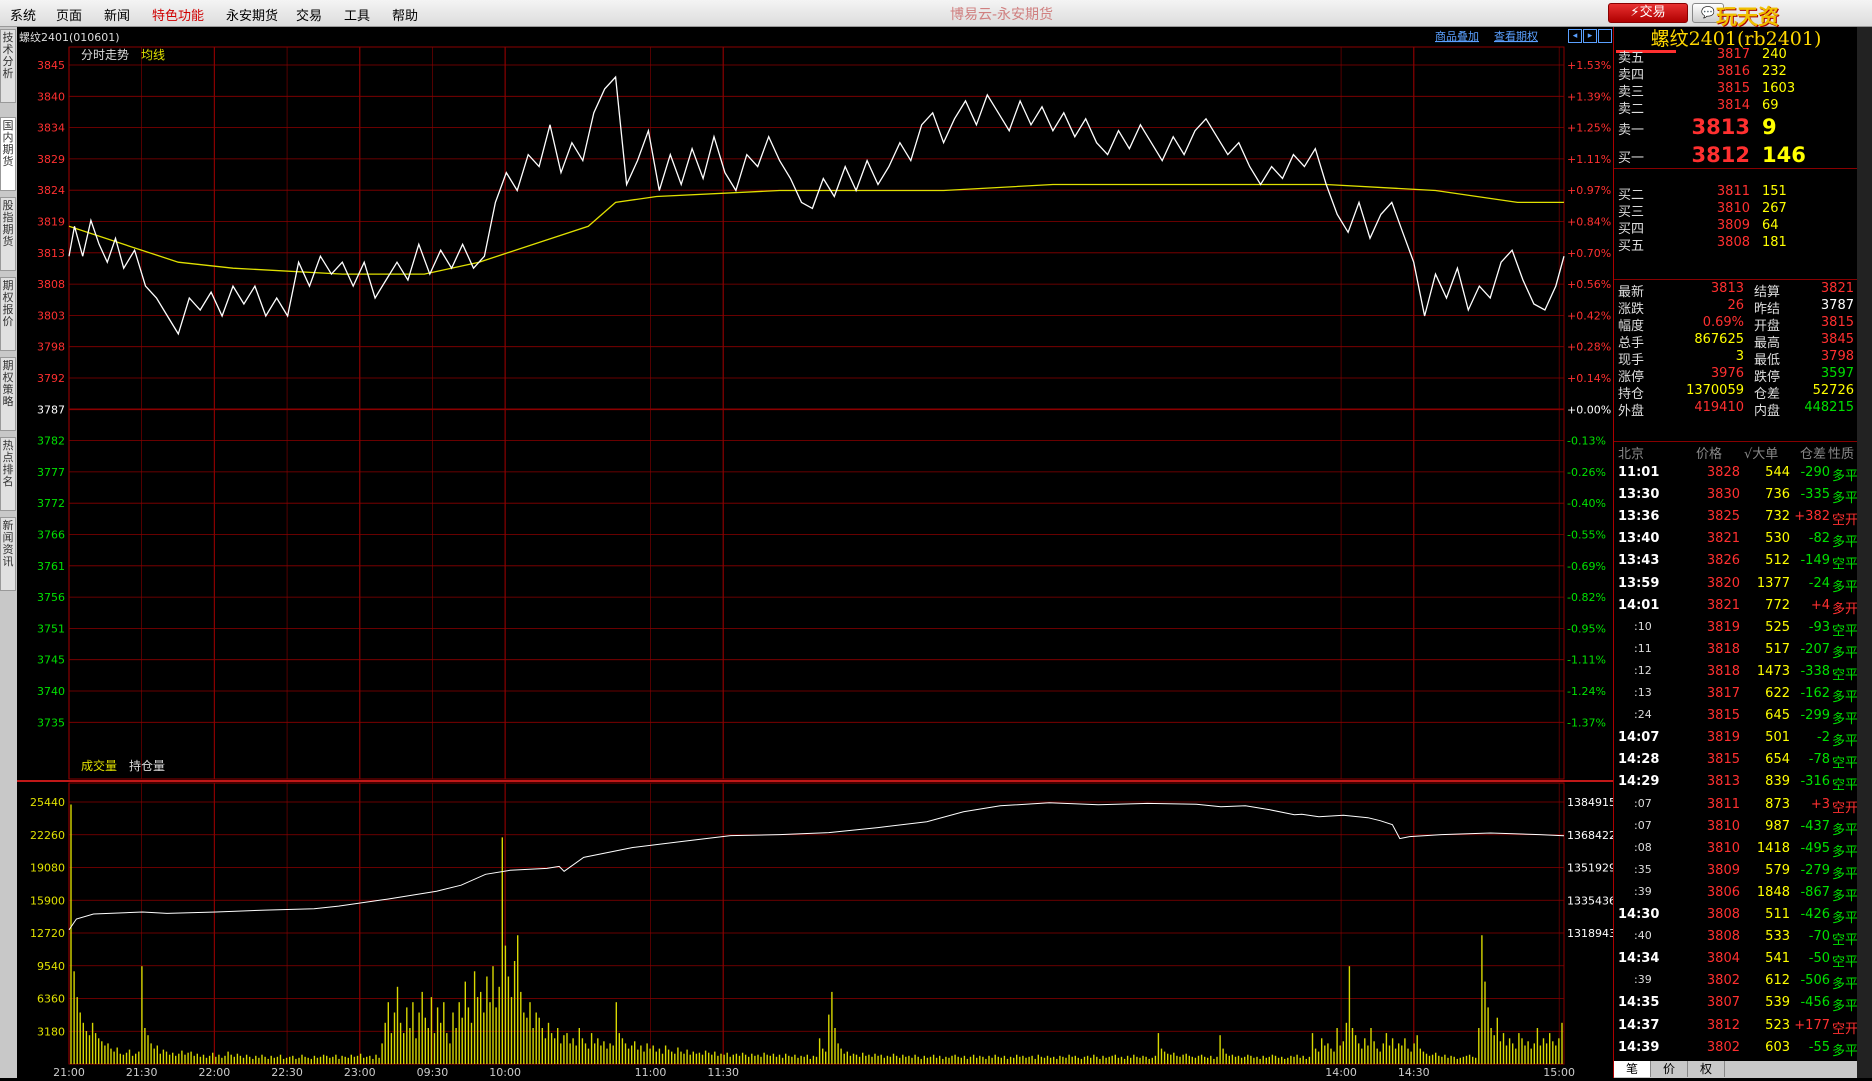  Describe the element at coordinates (1736, 629) in the screenshot. I see `tick-row: :10 3819 525 -93 空平` at that location.